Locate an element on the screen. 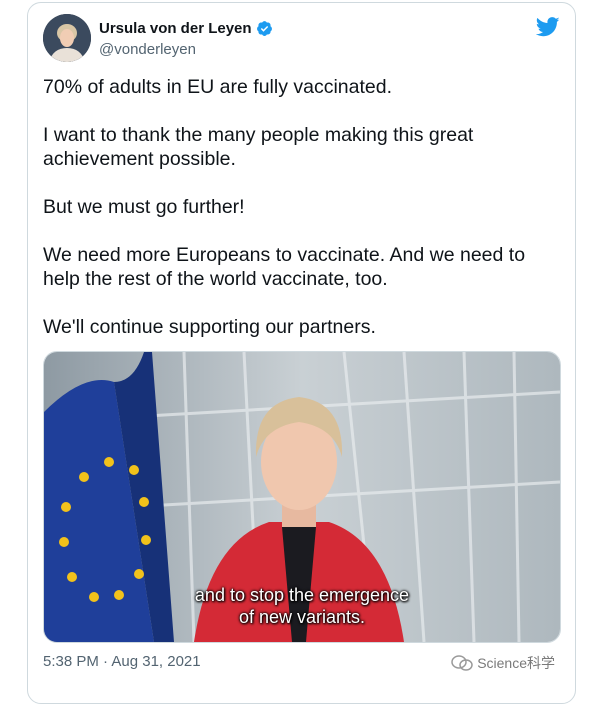  watermark-logo-icon is located at coordinates (462, 663).